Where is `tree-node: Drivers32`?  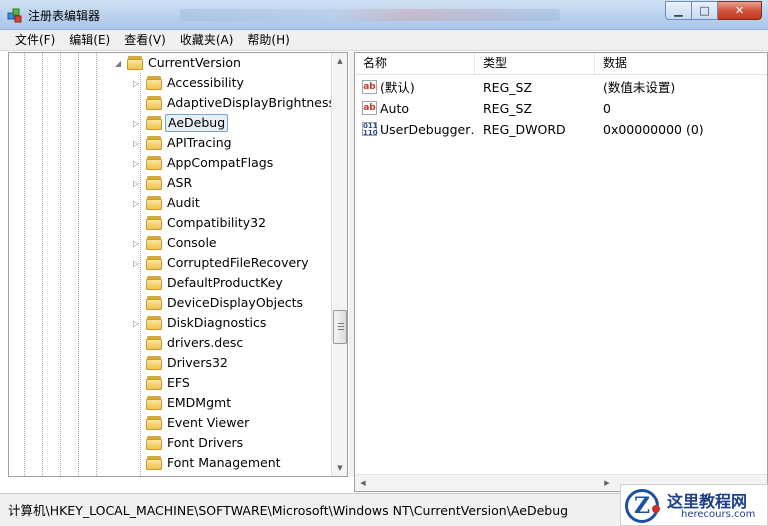
tree-node: Drivers32 is located at coordinates (169, 363).